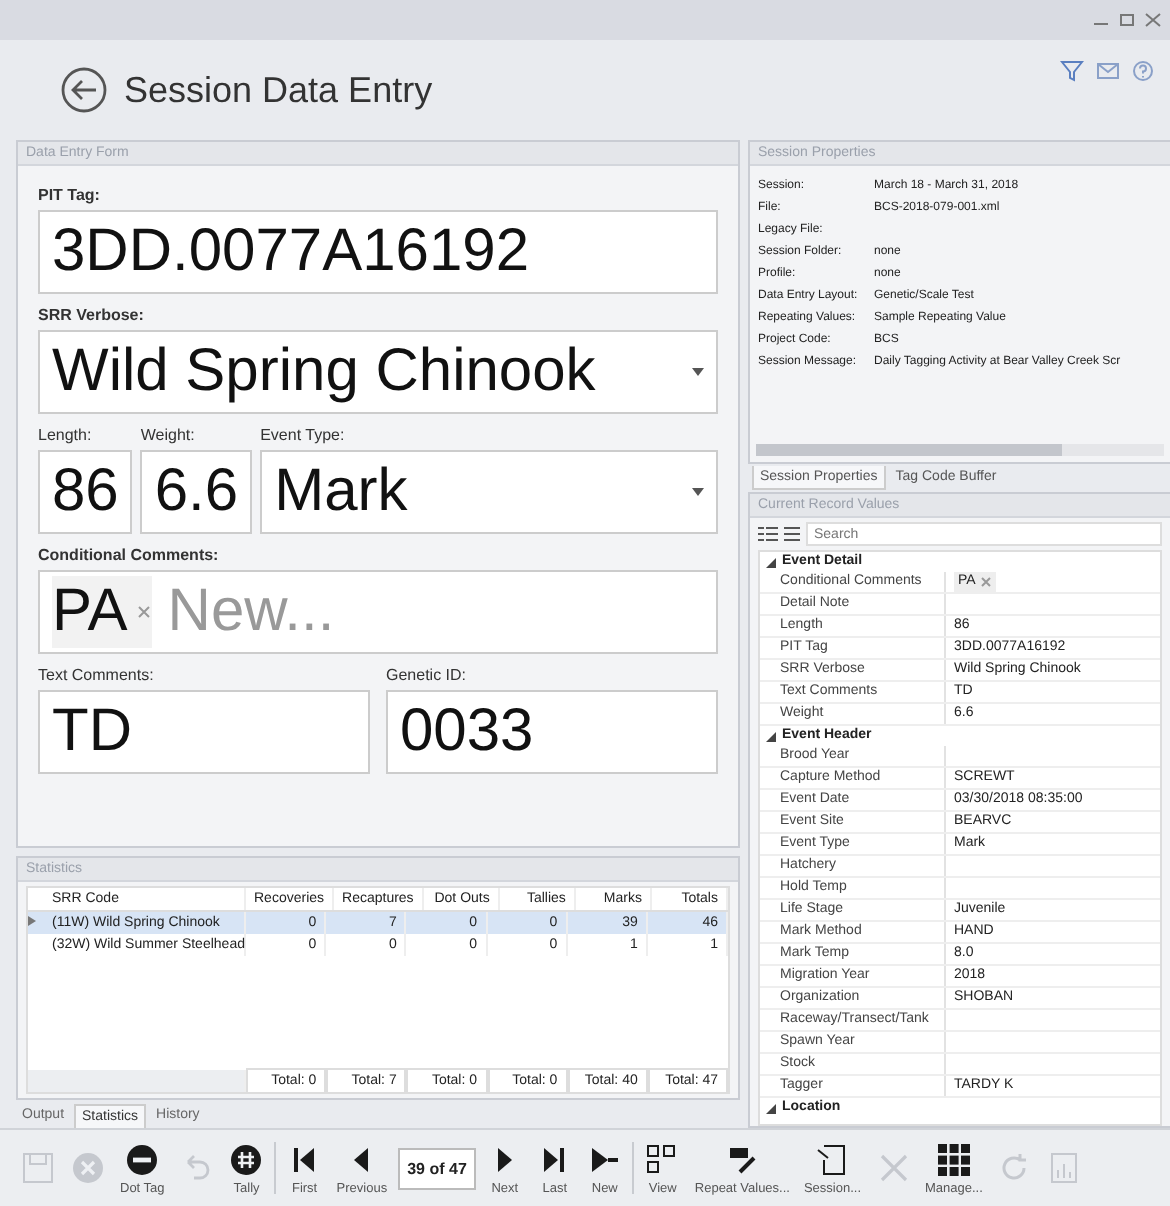  What do you see at coordinates (1143, 71) in the screenshot?
I see `help-icon` at bounding box center [1143, 71].